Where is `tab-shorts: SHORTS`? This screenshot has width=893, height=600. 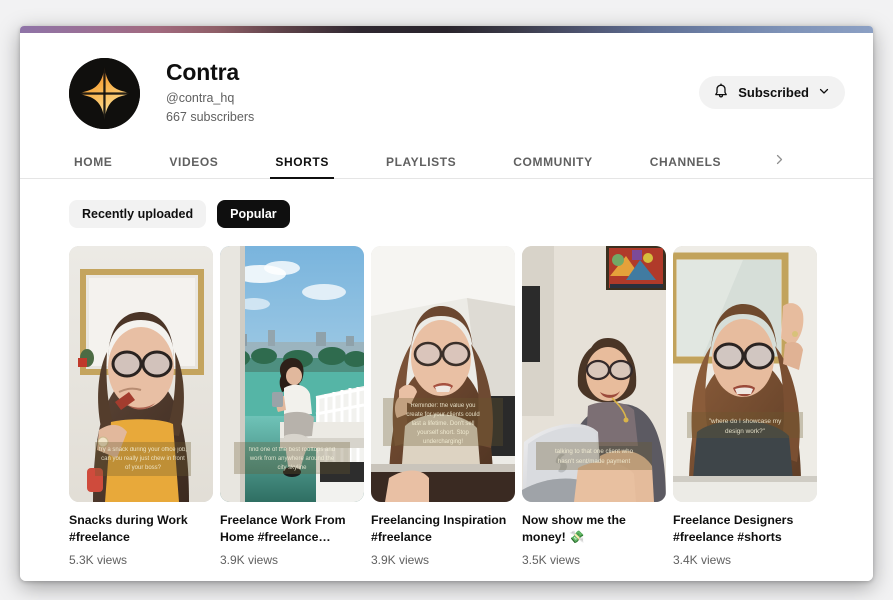 tab-shorts: SHORTS is located at coordinates (302, 162).